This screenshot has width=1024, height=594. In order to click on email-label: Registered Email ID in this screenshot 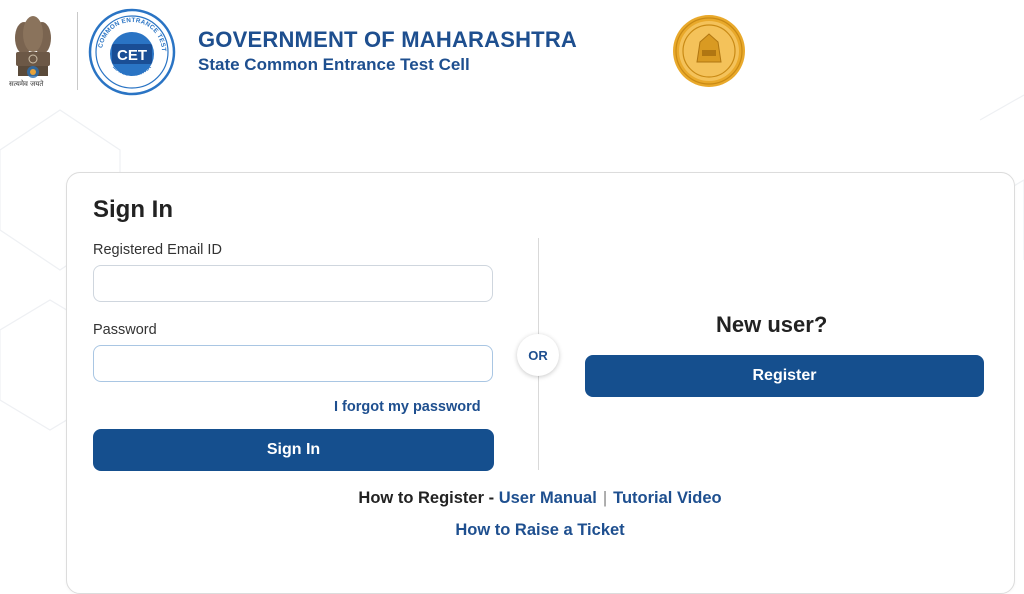, I will do `click(157, 250)`.